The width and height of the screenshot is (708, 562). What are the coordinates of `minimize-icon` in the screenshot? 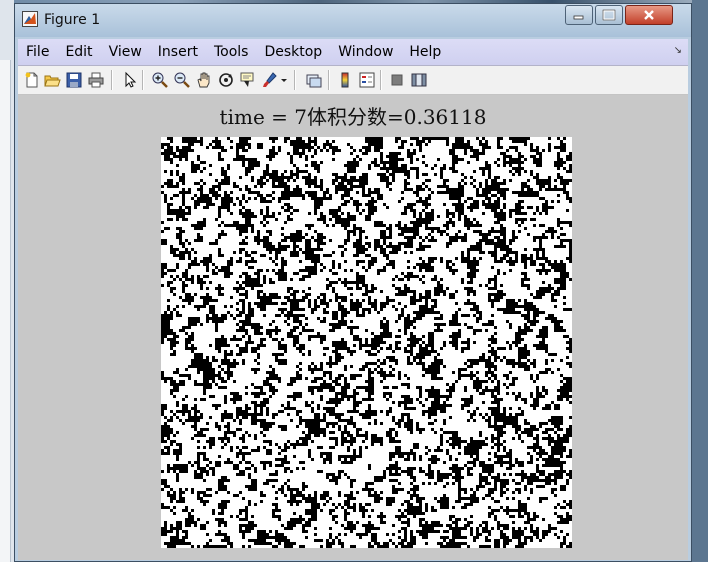 It's located at (578, 17).